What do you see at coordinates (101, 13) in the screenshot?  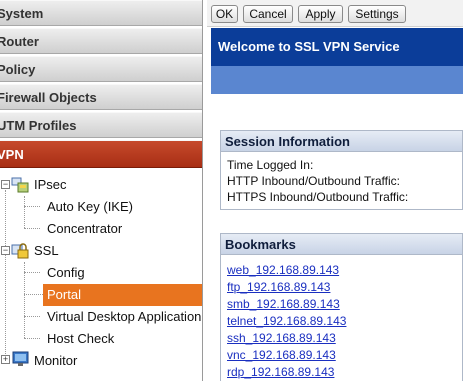 I see `nav-section-system: System` at bounding box center [101, 13].